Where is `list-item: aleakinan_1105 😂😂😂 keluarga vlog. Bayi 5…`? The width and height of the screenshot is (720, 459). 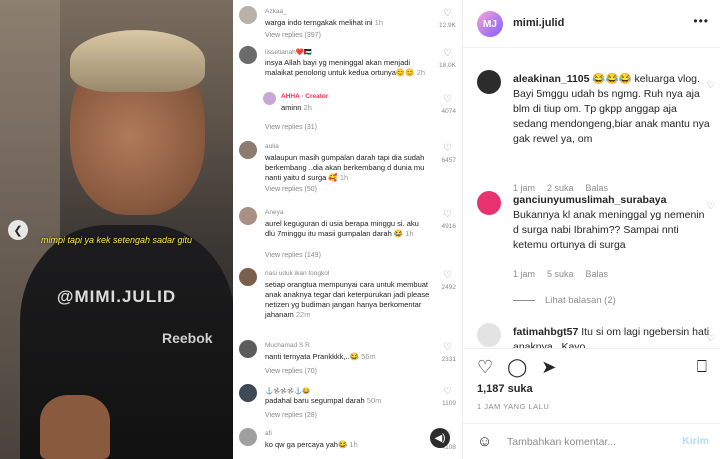
list-item: aleakinan_1105 😂😂😂 keluarga vlog. Bayi 5… is located at coordinates (596, 131).